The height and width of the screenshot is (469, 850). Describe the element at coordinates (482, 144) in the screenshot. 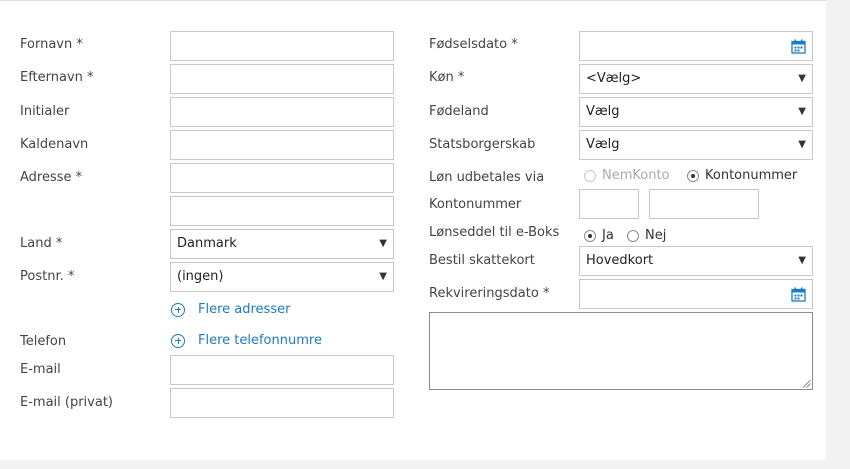

I see `statsborgerskab-label: Statsborgerskab` at that location.